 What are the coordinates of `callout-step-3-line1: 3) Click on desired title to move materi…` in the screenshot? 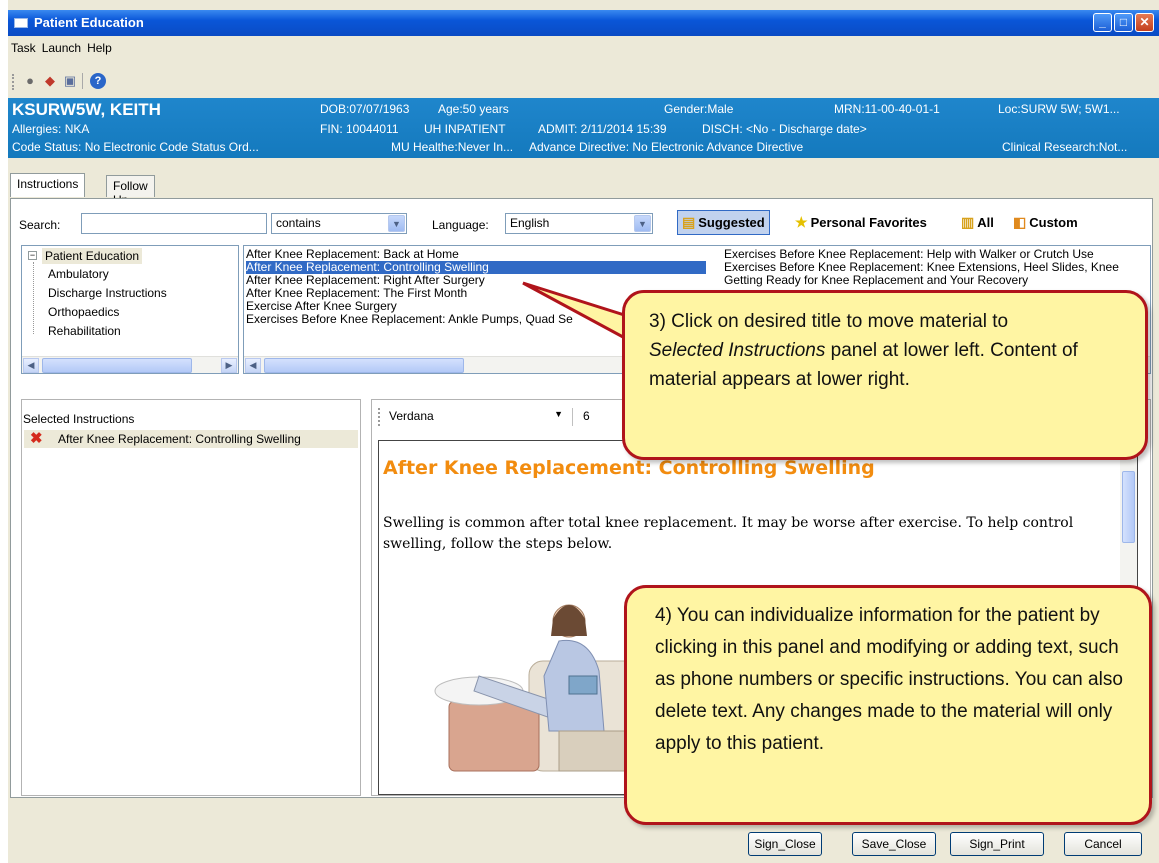 It's located at (829, 321).